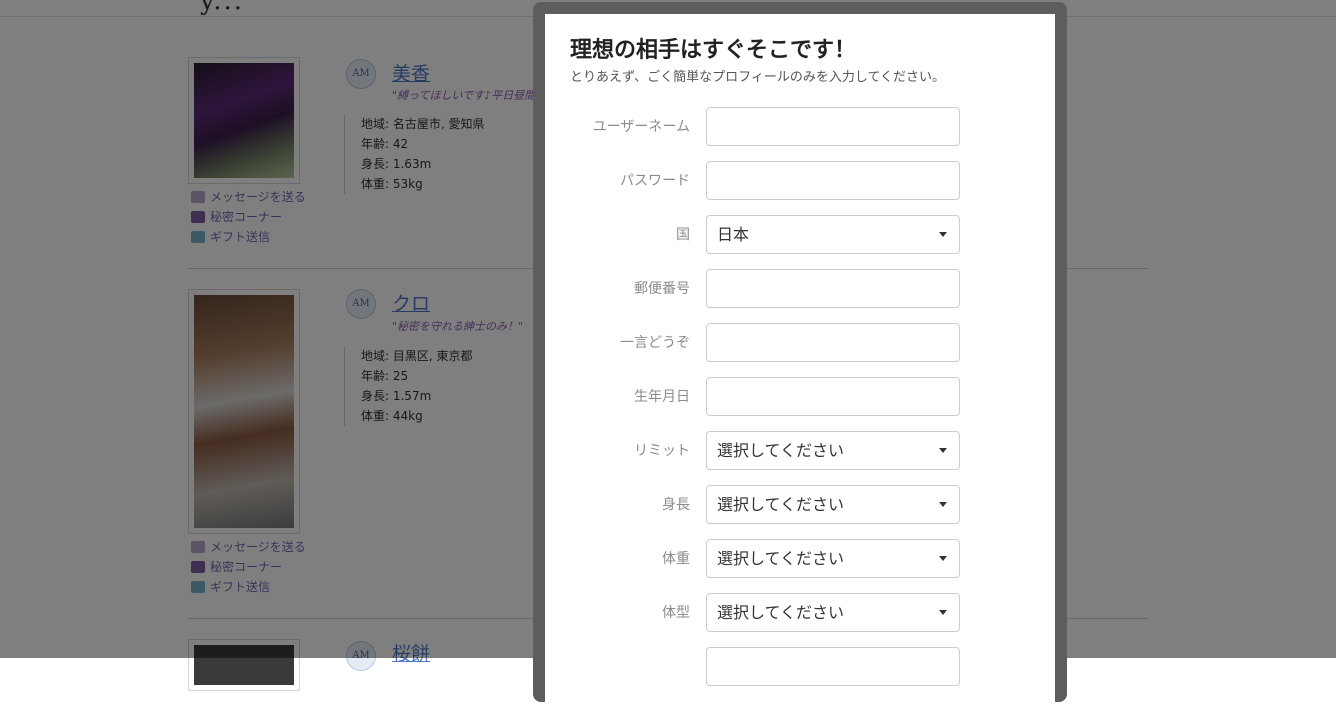 Image resolution: width=1336 pixels, height=714 pixels. I want to click on birthdate-label: 生年月日, so click(662, 397).